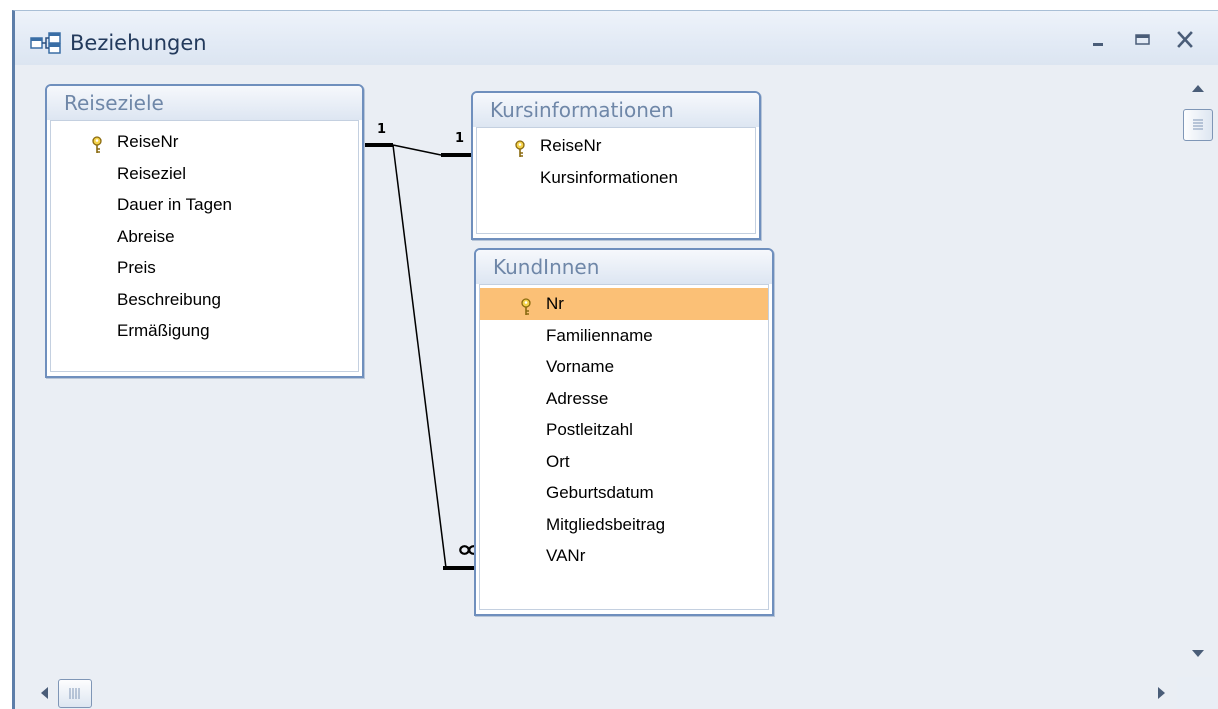 The height and width of the screenshot is (709, 1218). I want to click on field-item: Dauer in Tagen, so click(204, 205).